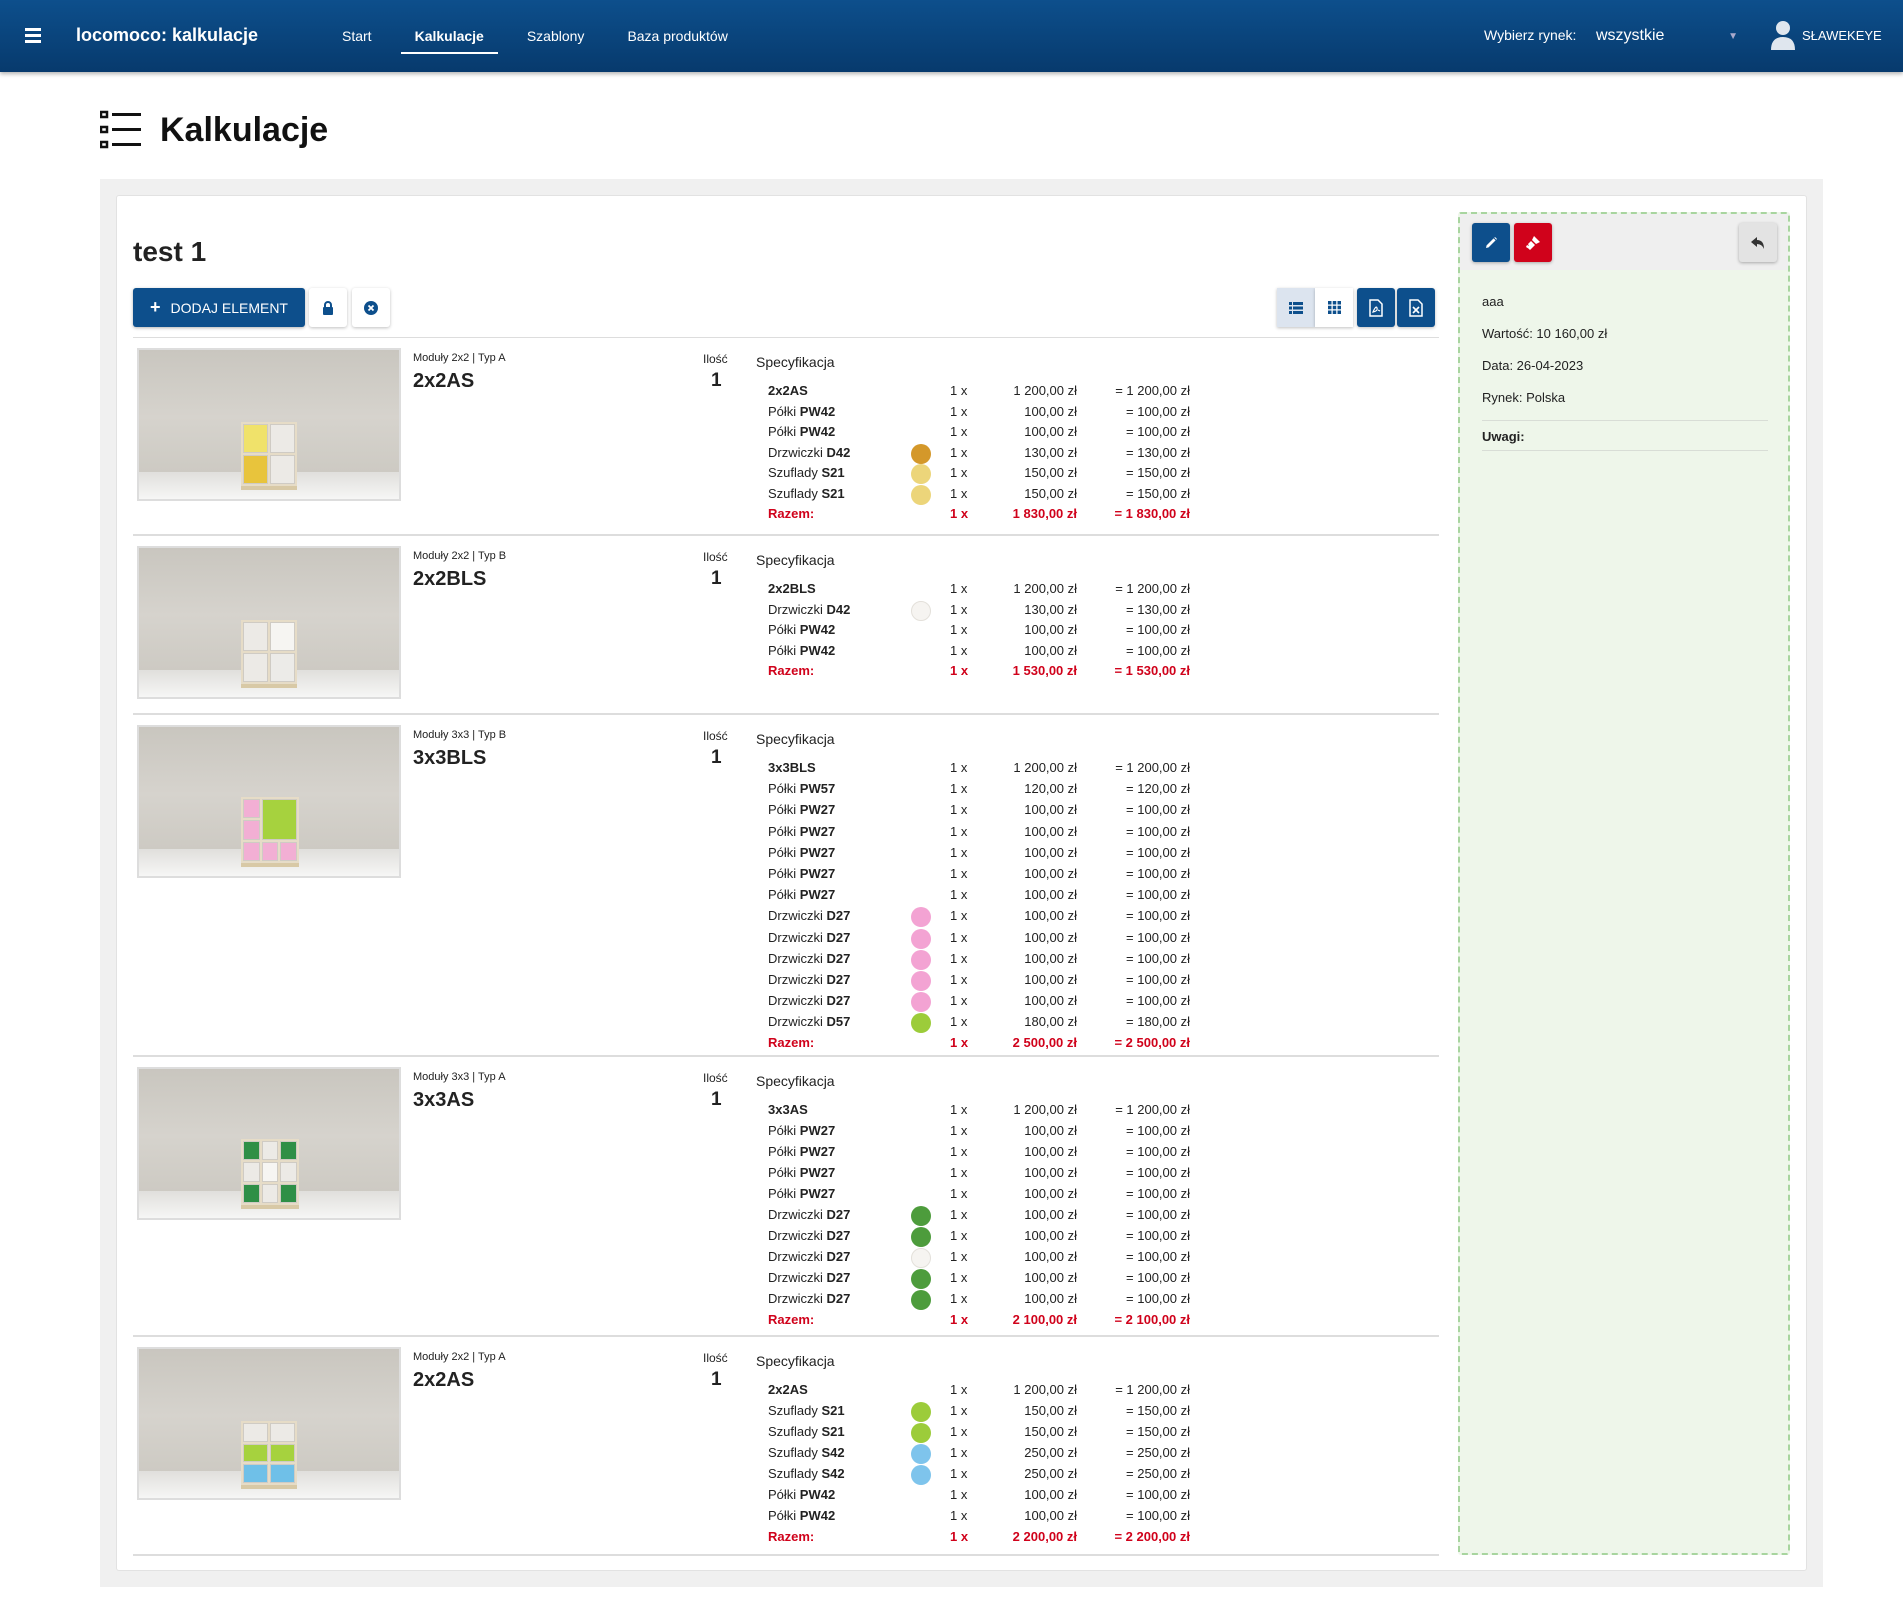  Describe the element at coordinates (450, 579) in the screenshot. I see `element-name: 2x2BLS` at that location.